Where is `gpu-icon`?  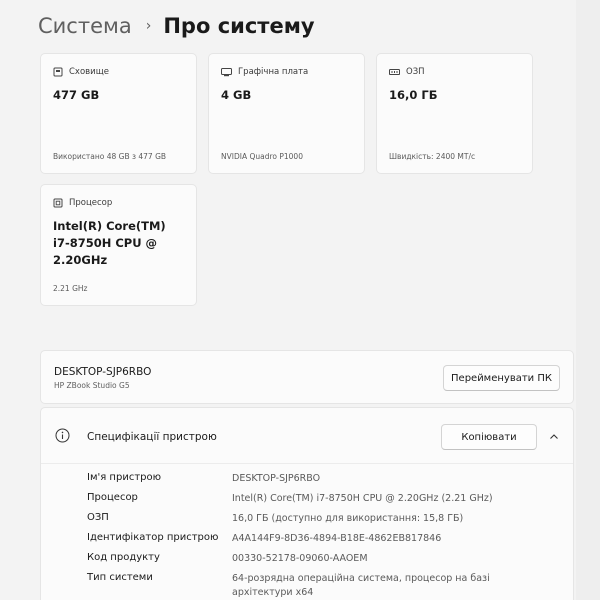
gpu-icon is located at coordinates (226, 72).